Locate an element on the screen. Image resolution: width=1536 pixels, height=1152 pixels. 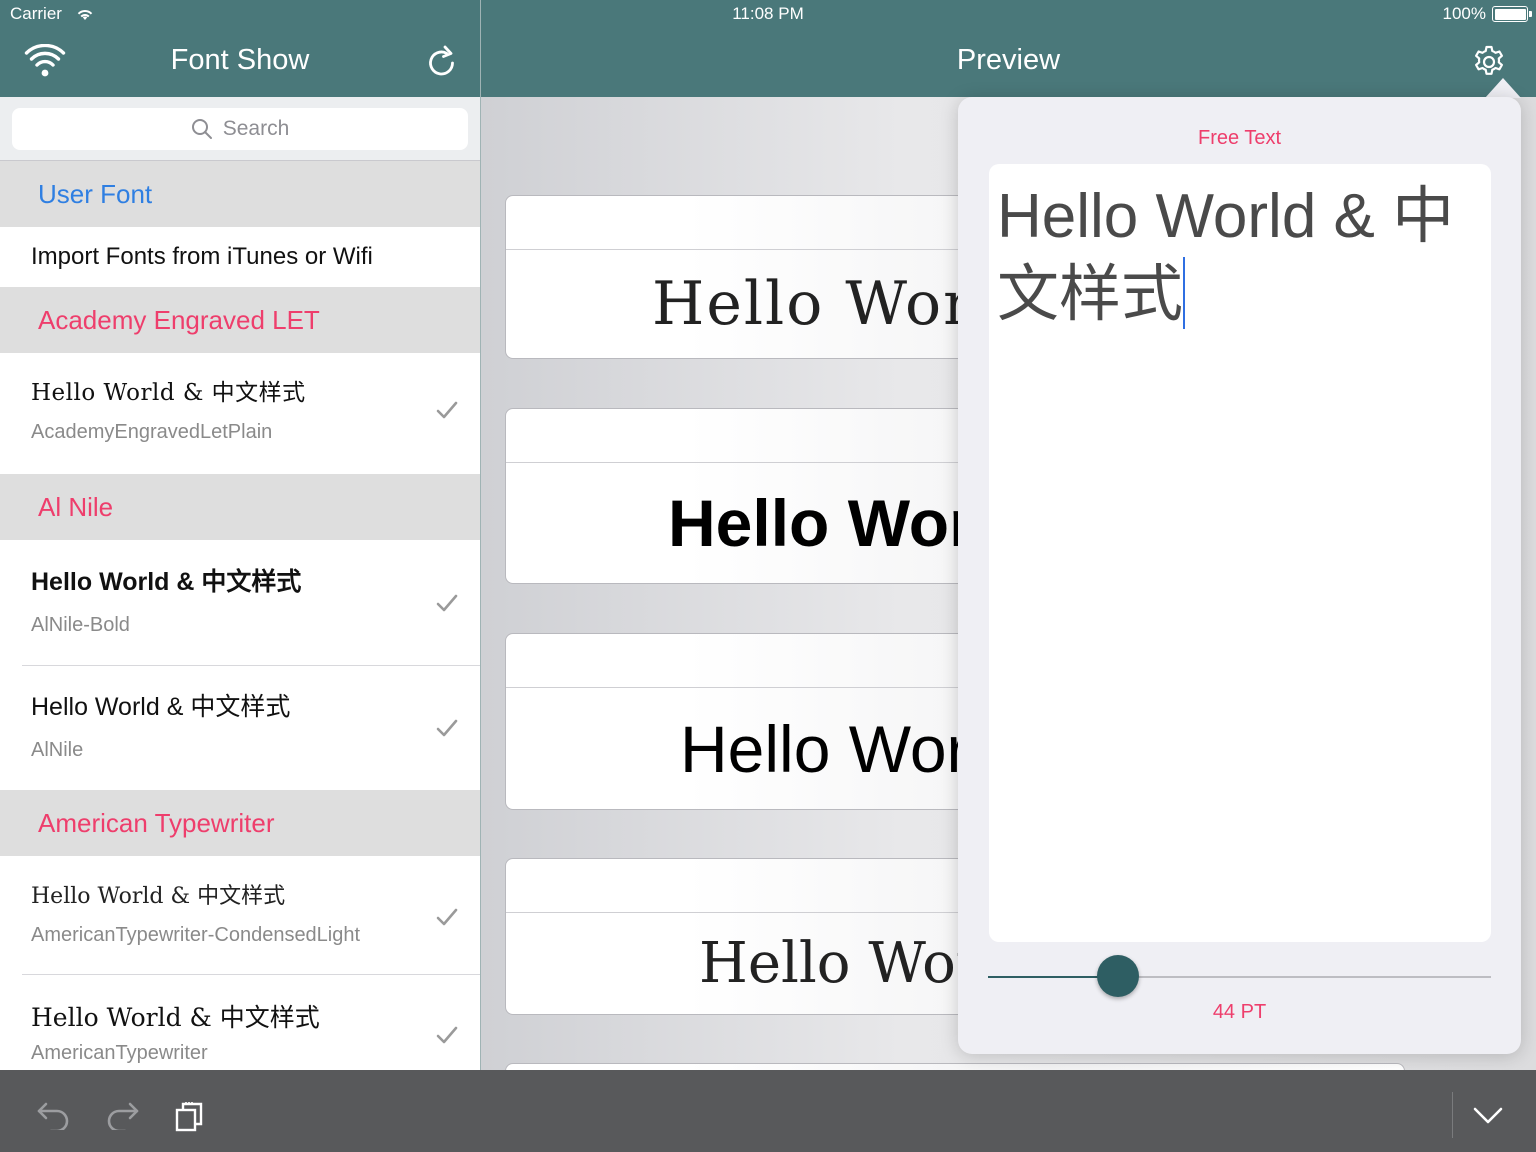
font-postscript-name: AmericanTypewriter-CondensedLight is located at coordinates (196, 935).